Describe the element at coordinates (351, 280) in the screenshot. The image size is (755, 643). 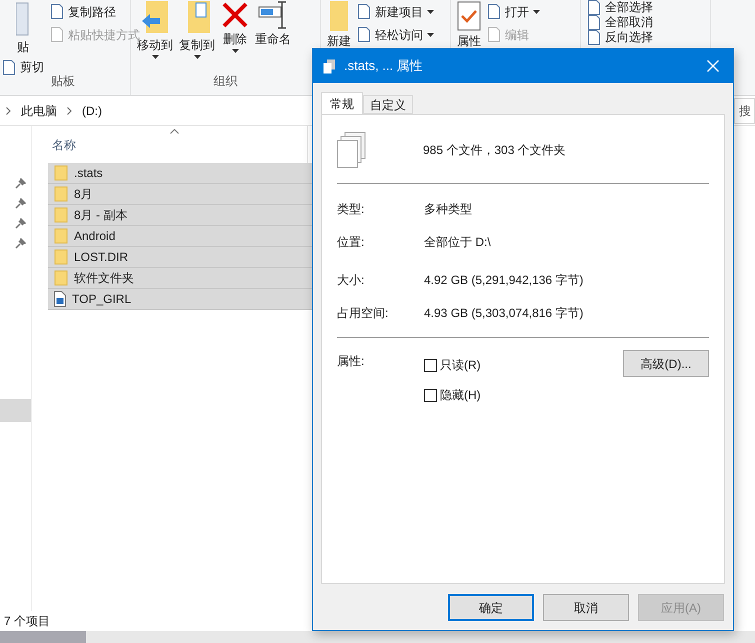
I see `property-label: 大小:` at that location.